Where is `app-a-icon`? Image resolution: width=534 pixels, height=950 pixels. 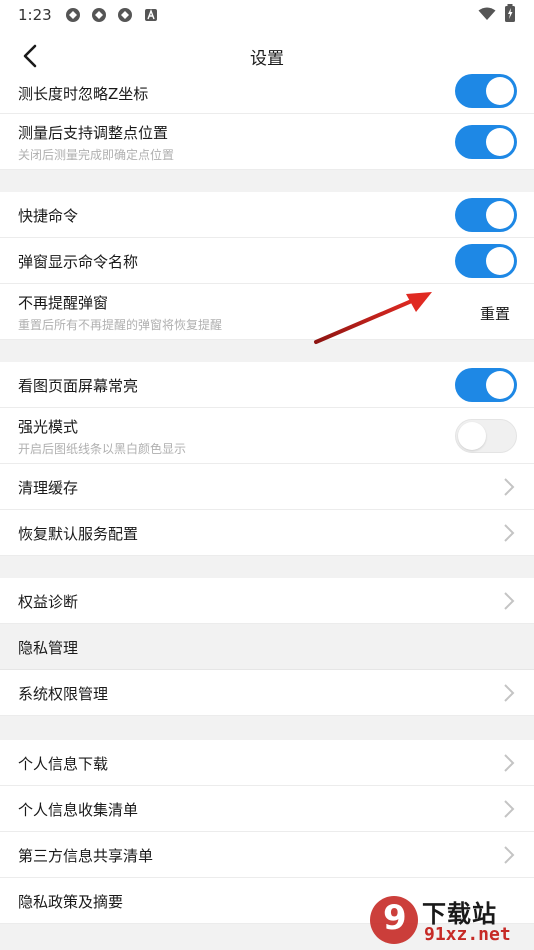 app-a-icon is located at coordinates (151, 15).